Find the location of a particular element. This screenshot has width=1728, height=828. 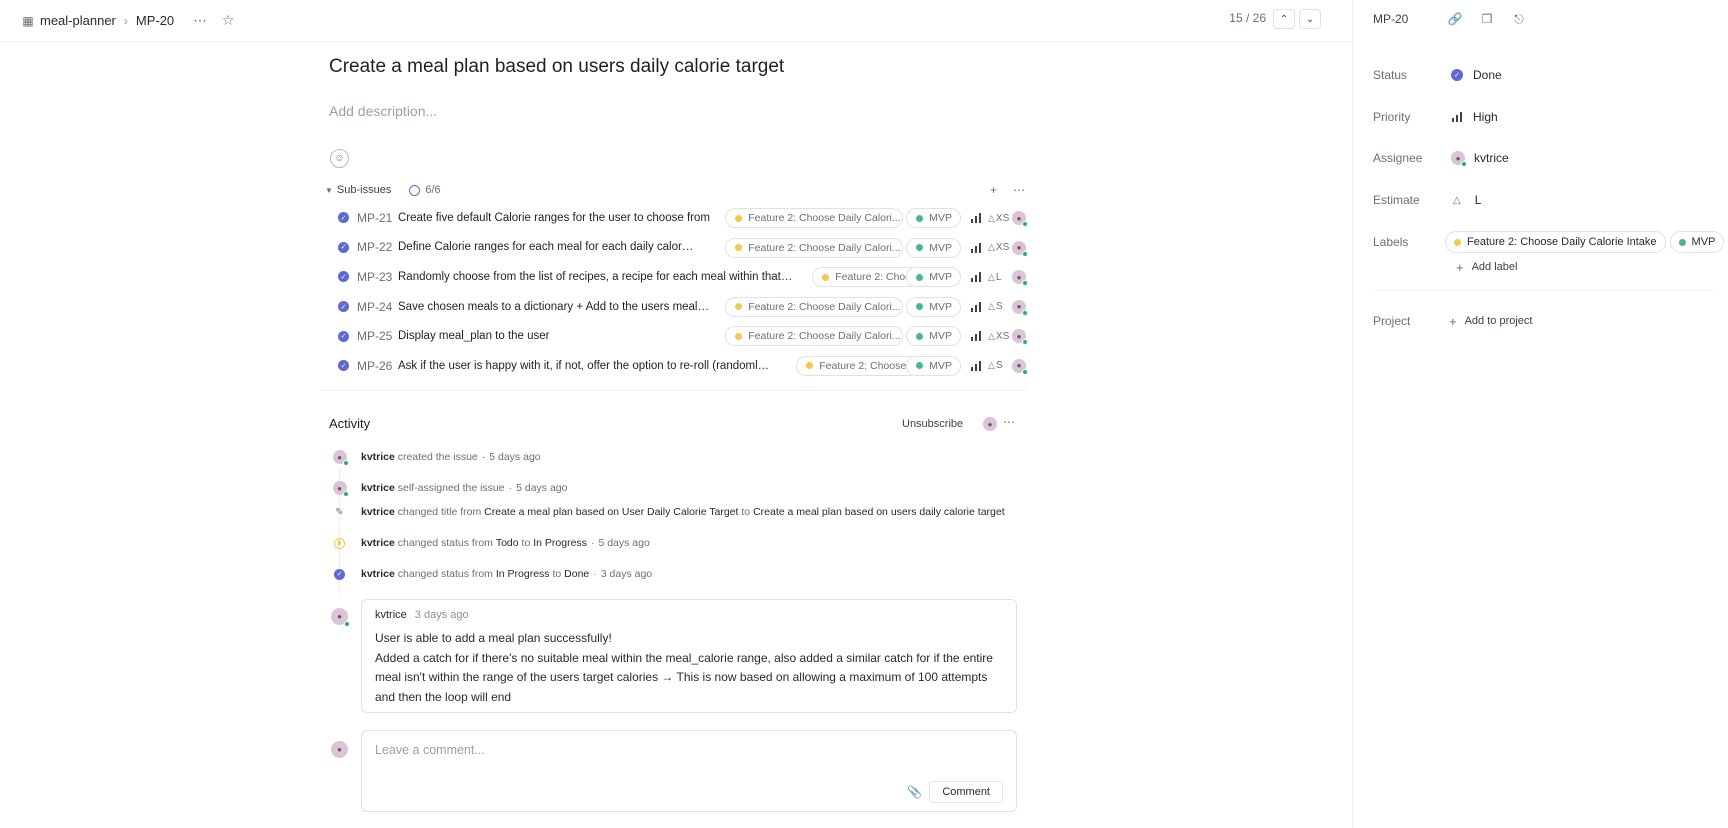

assignee-select: ● kvtrice is located at coordinates (1479, 159).